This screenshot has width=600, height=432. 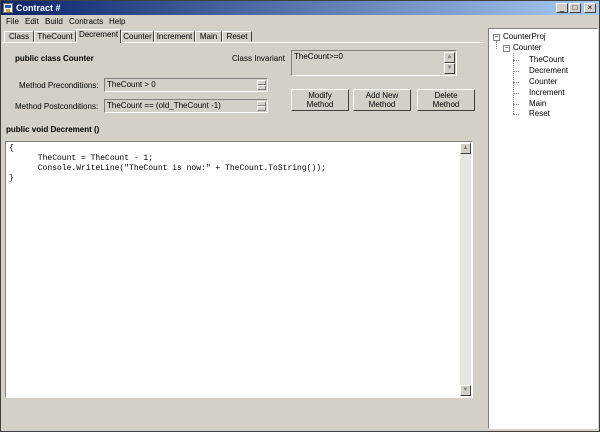 What do you see at coordinates (57, 106) in the screenshot?
I see `postconditions-label: Method Postconditions:` at bounding box center [57, 106].